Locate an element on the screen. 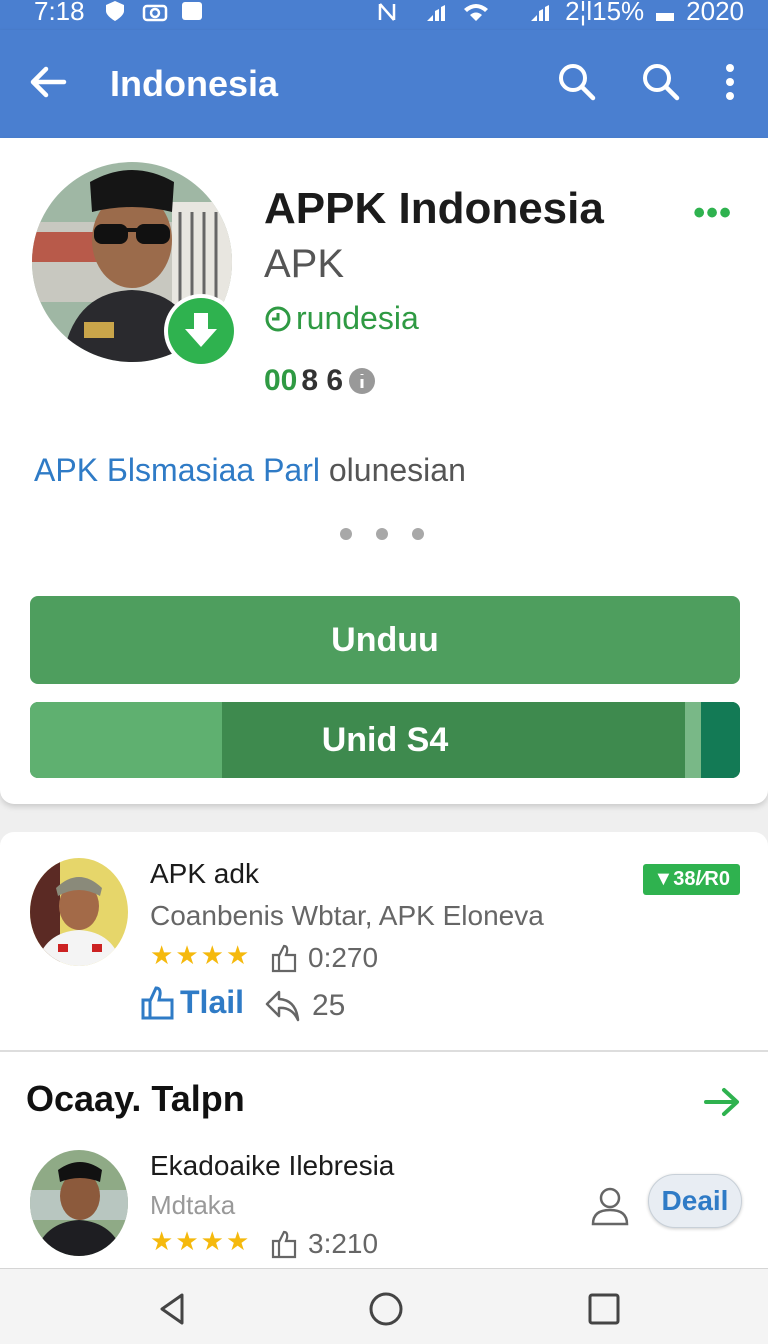 Image resolution: width=768 pixels, height=1344 pixels. count-green: 00 is located at coordinates (281, 380).